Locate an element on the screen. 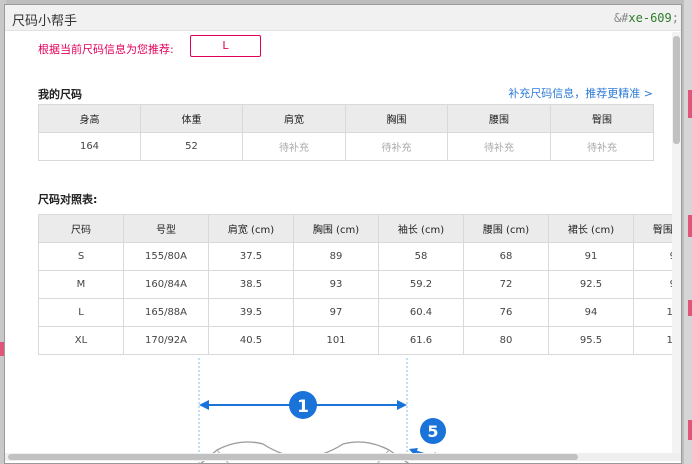 This screenshot has height=464, width=692. vertical-scrollbar-thumb is located at coordinates (676, 90).